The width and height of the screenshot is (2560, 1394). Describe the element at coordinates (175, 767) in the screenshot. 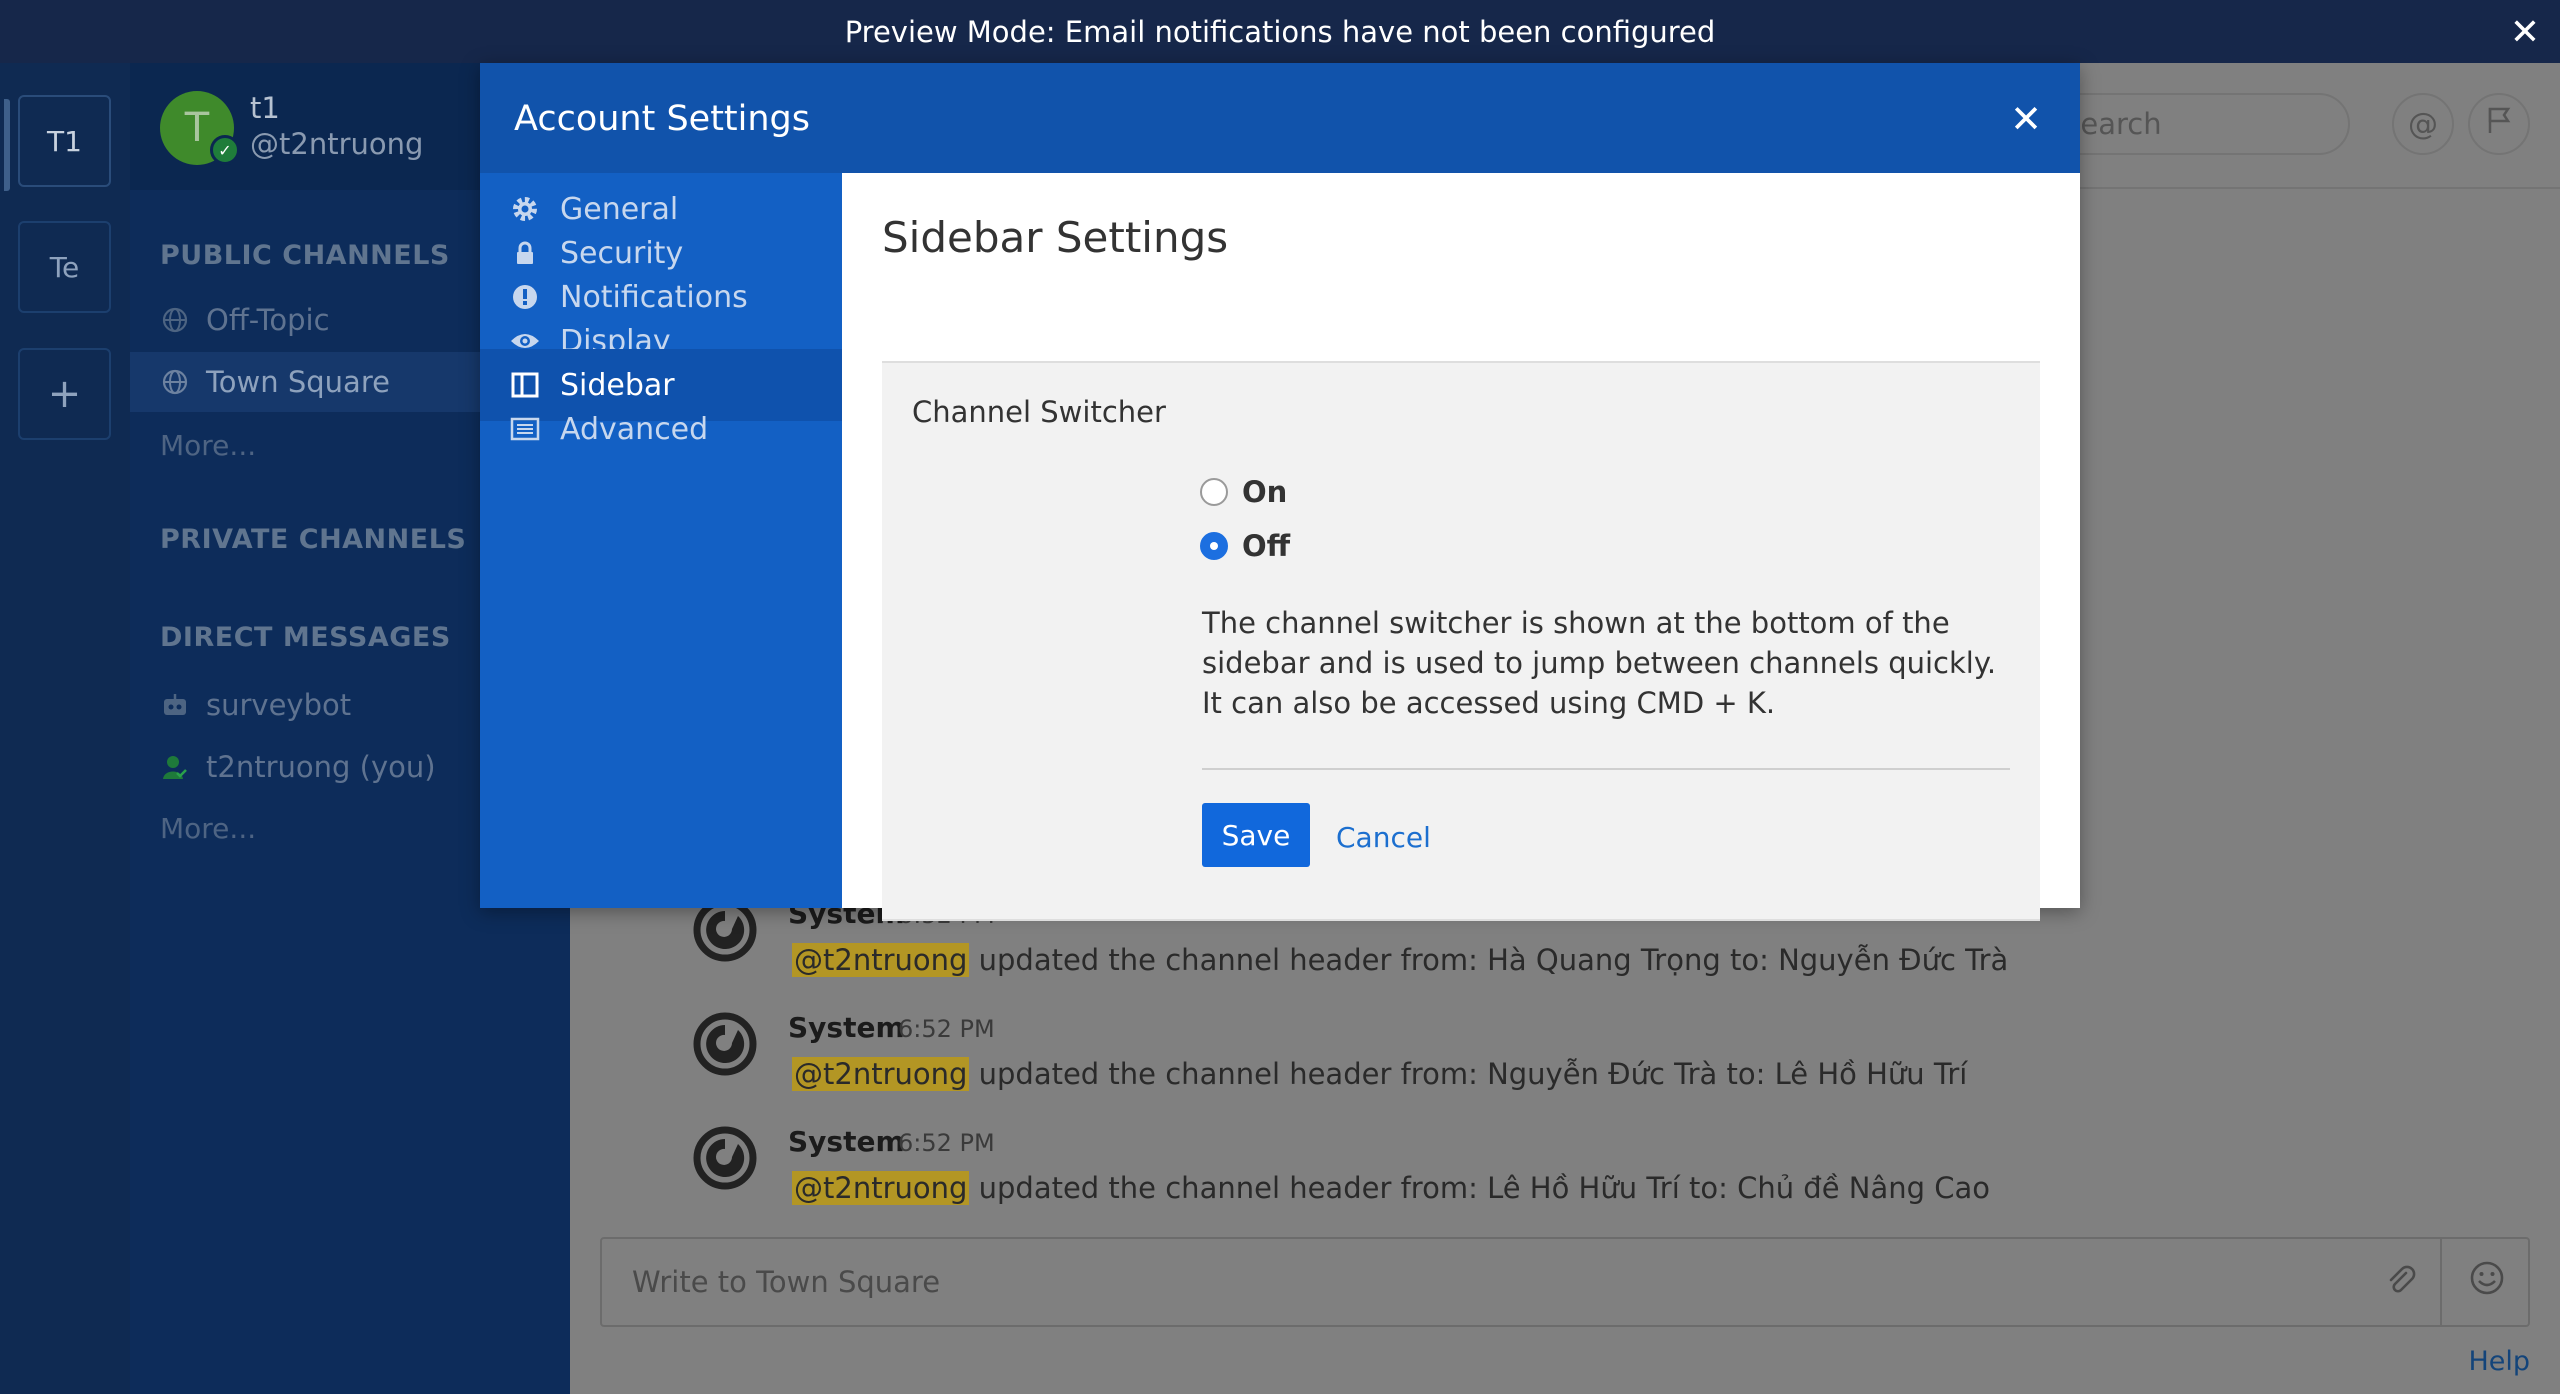

I see `user-online-icon` at that location.